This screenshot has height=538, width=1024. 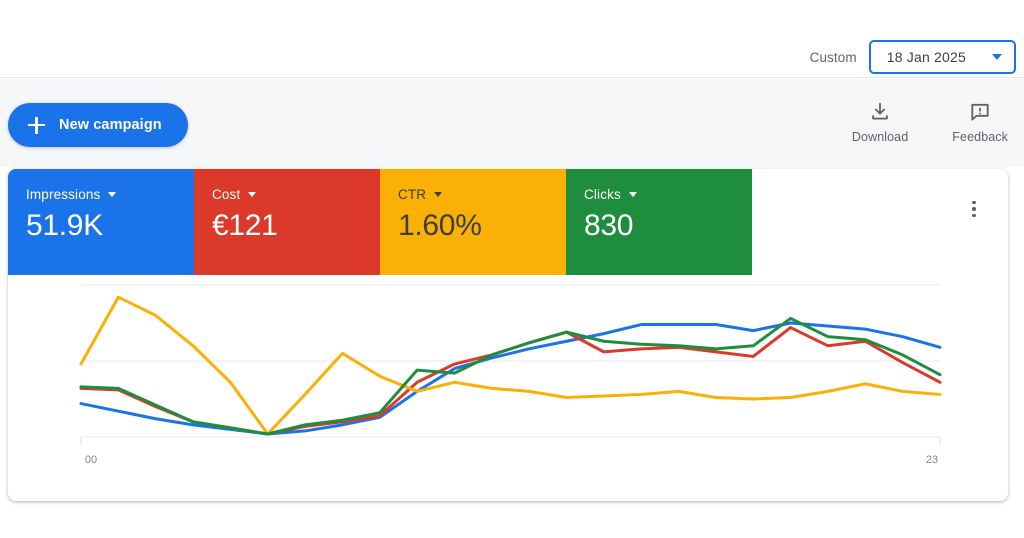 What do you see at coordinates (110, 125) in the screenshot?
I see `new-campaign-label: New campaign` at bounding box center [110, 125].